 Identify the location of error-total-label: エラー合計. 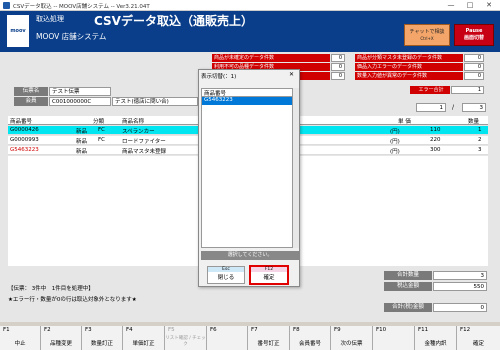
(430, 90).